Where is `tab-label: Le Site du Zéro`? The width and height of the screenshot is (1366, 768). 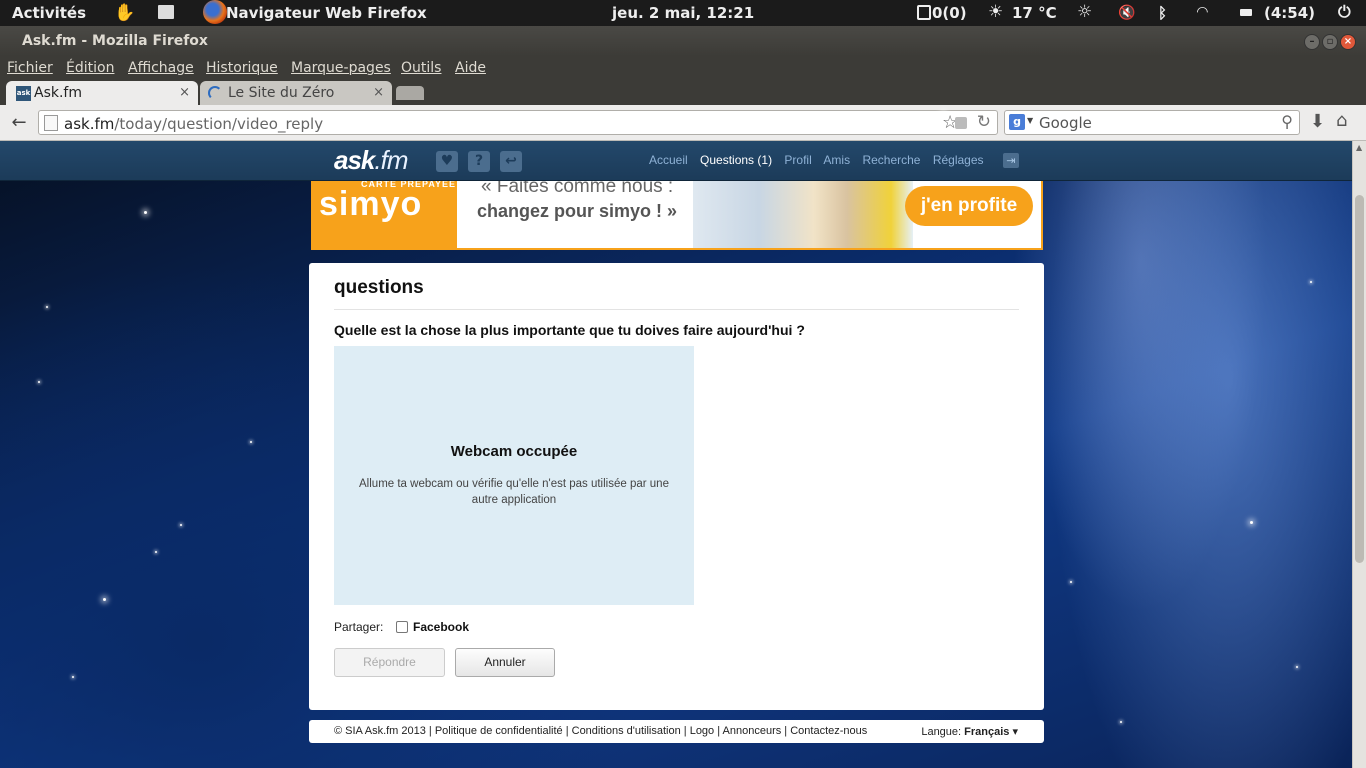
tab-label: Le Site du Zéro is located at coordinates (281, 93).